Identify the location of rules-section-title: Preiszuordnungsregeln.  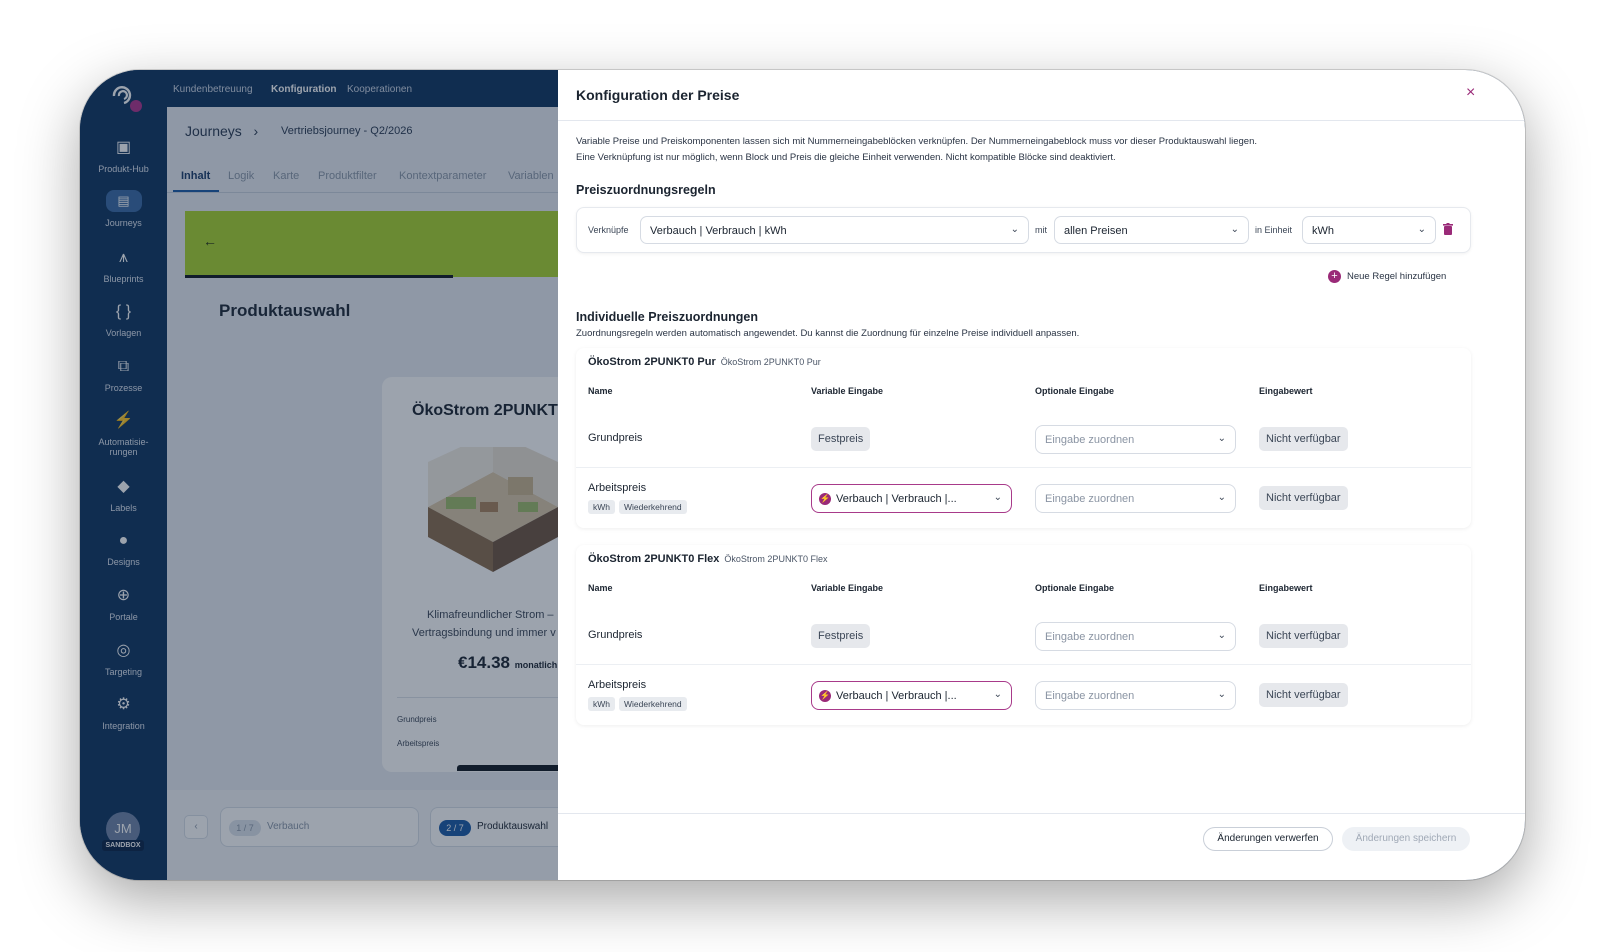
(646, 190).